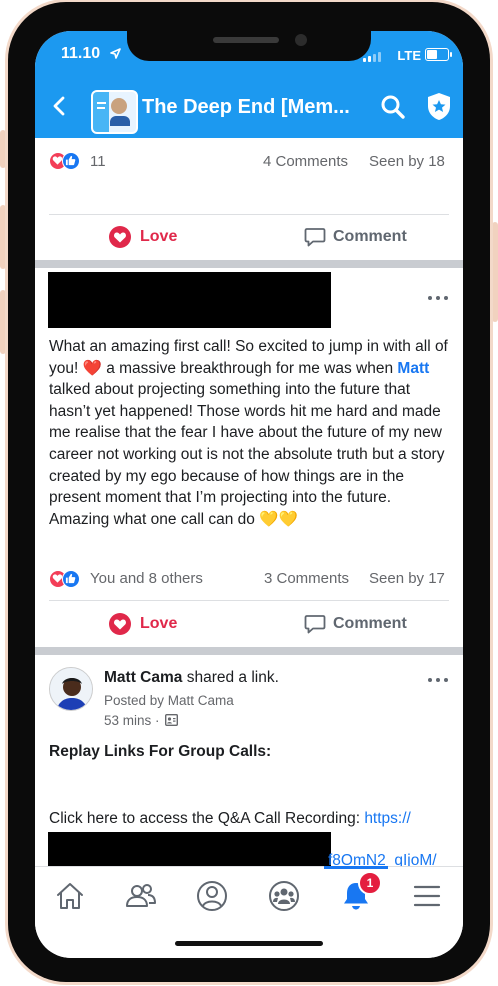  Describe the element at coordinates (305, 161) in the screenshot. I see `comment-count: 4 Comments` at that location.